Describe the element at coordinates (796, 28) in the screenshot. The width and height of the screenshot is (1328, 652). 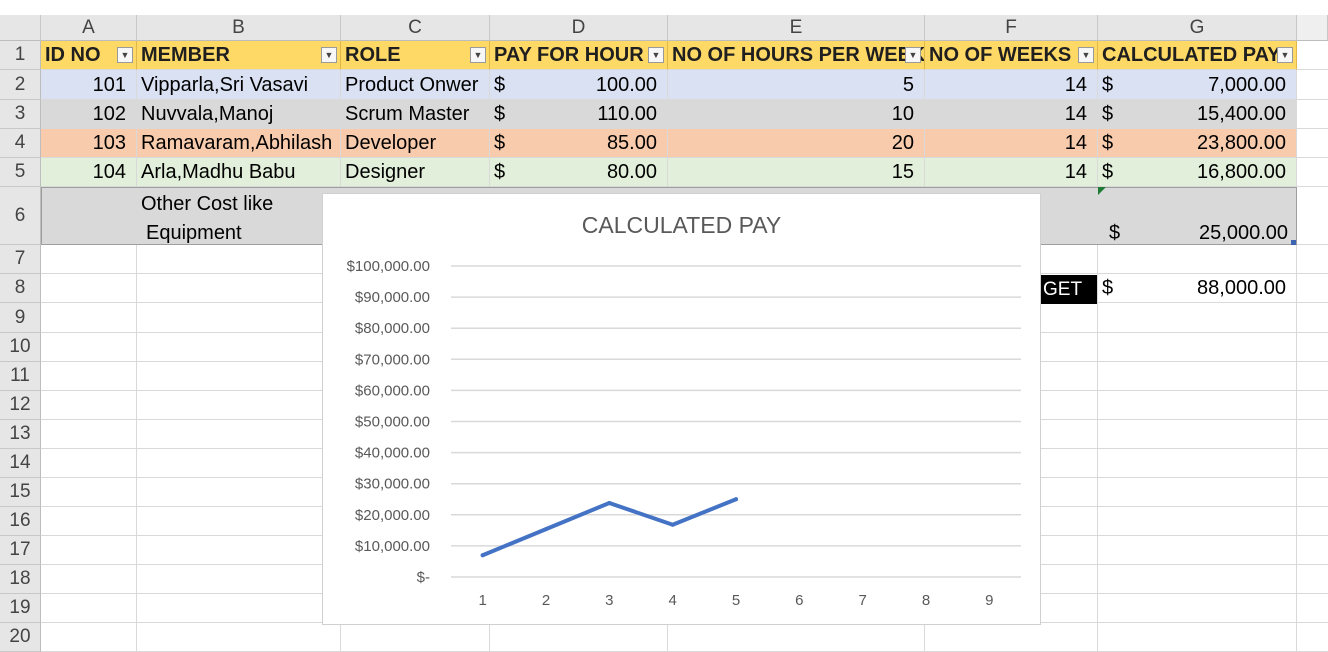
I see `column-header-e: E` at that location.